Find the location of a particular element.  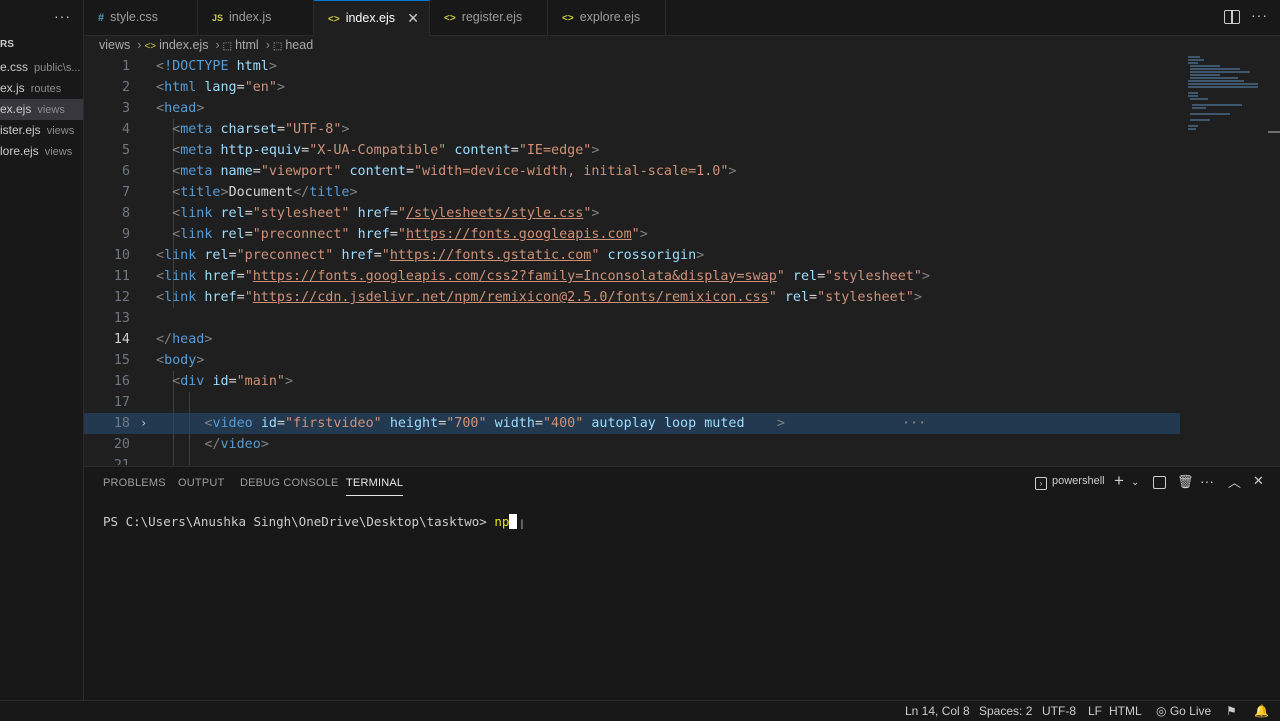

split-editor-icon is located at coordinates (1232, 17).